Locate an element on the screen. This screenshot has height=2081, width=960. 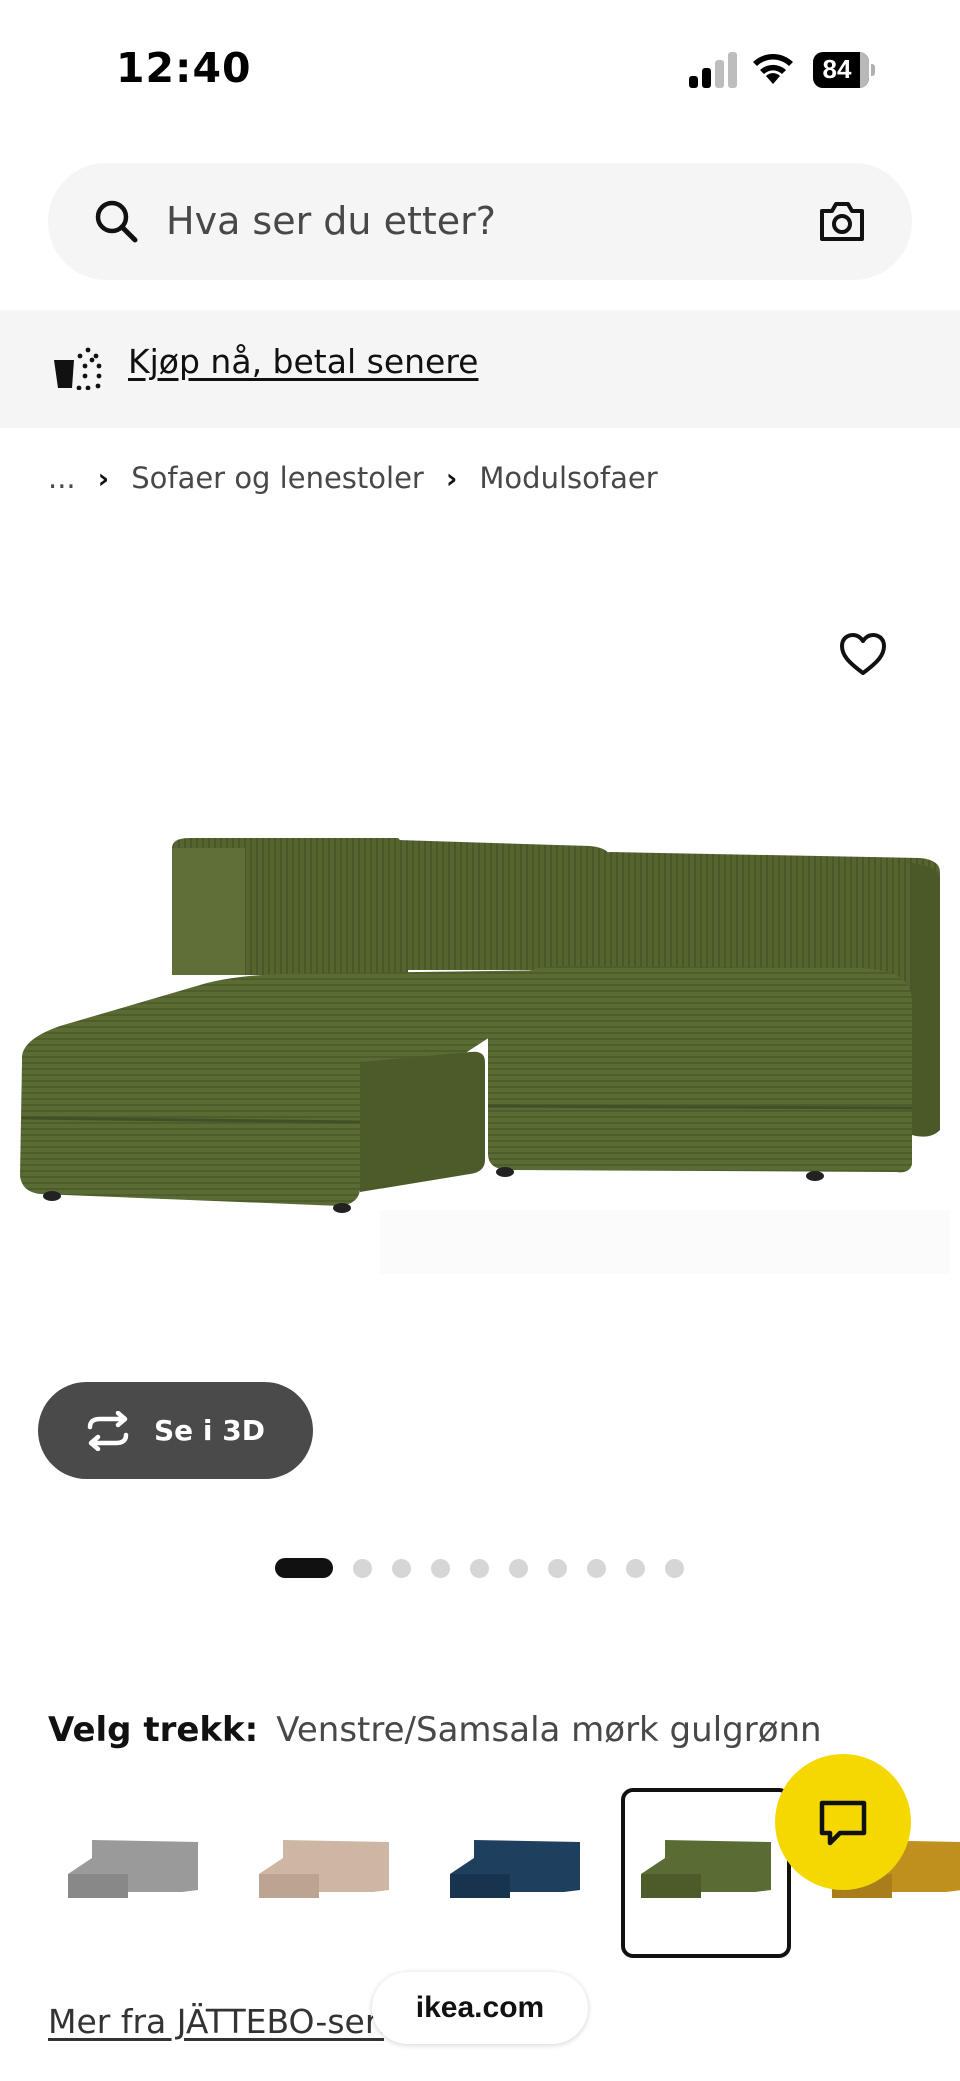
battery-icon: 84 is located at coordinates (844, 70).